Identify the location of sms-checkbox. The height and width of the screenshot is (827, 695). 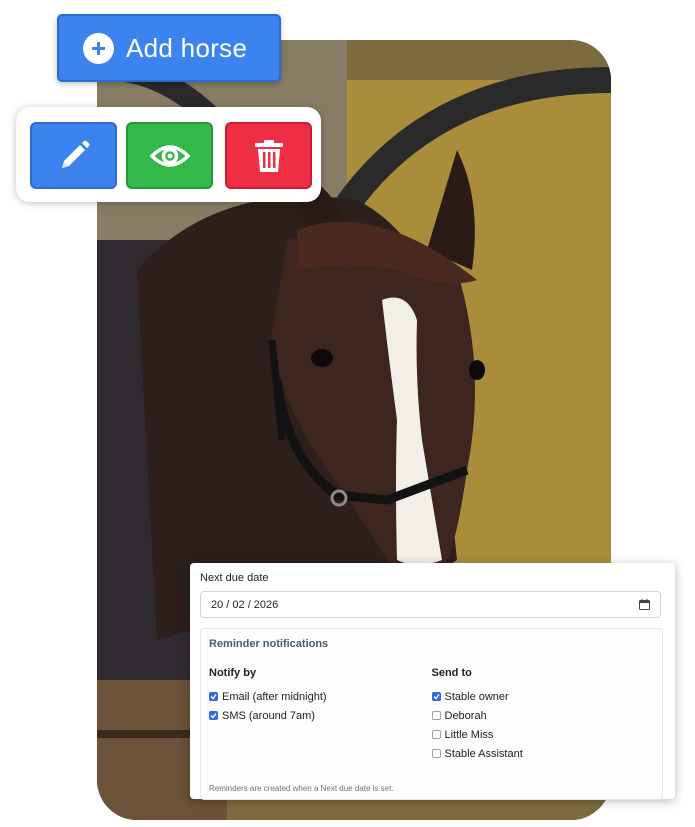
(213, 715).